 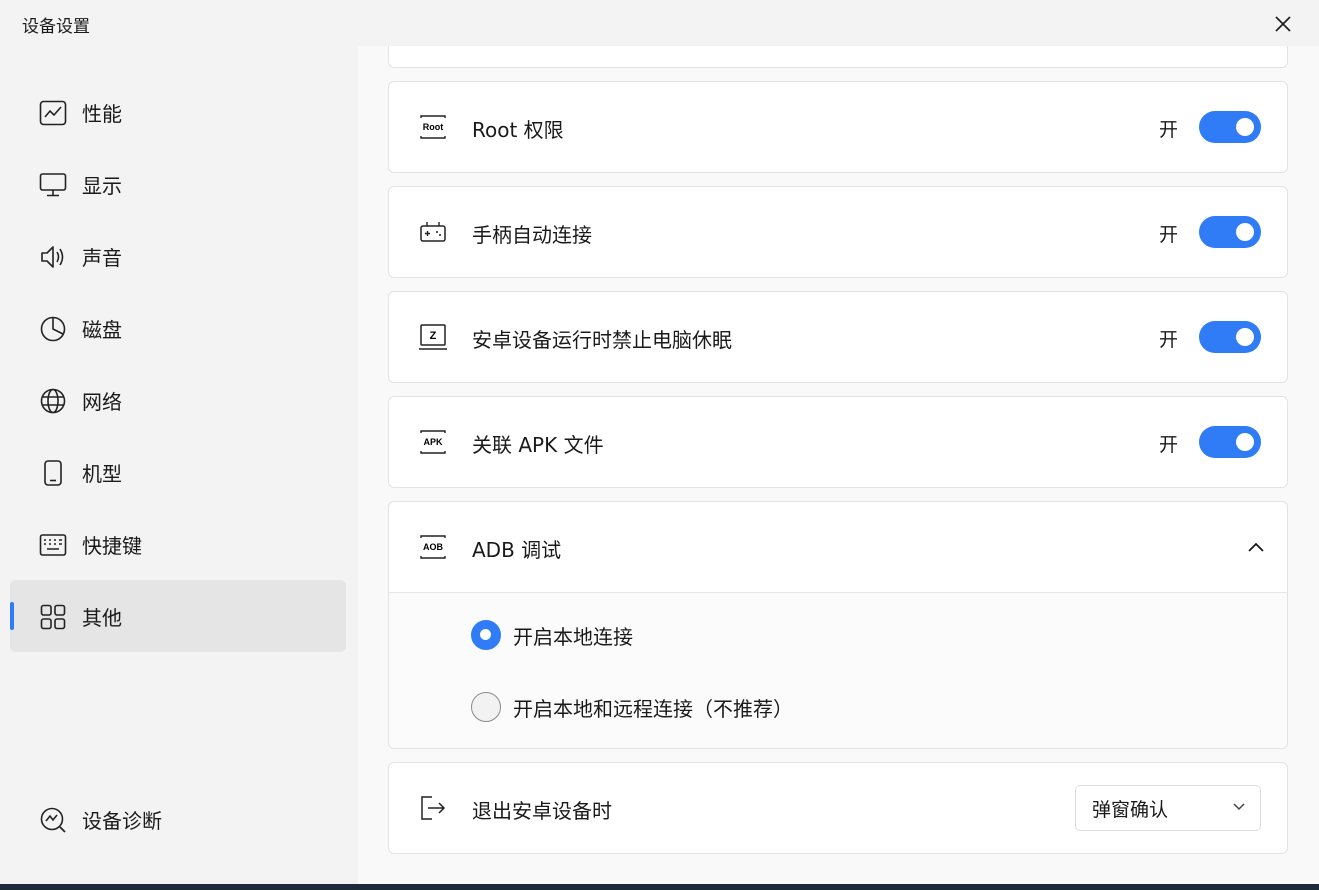 I want to click on radio-label: 开启本地和远程连接（不推荐）, so click(x=653, y=708).